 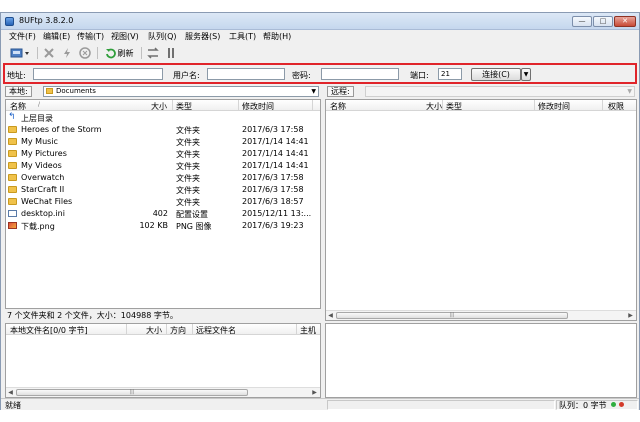 I want to click on title-bar: 8UFtp 3.8.2.0 — □ ✕, so click(x=320, y=21).